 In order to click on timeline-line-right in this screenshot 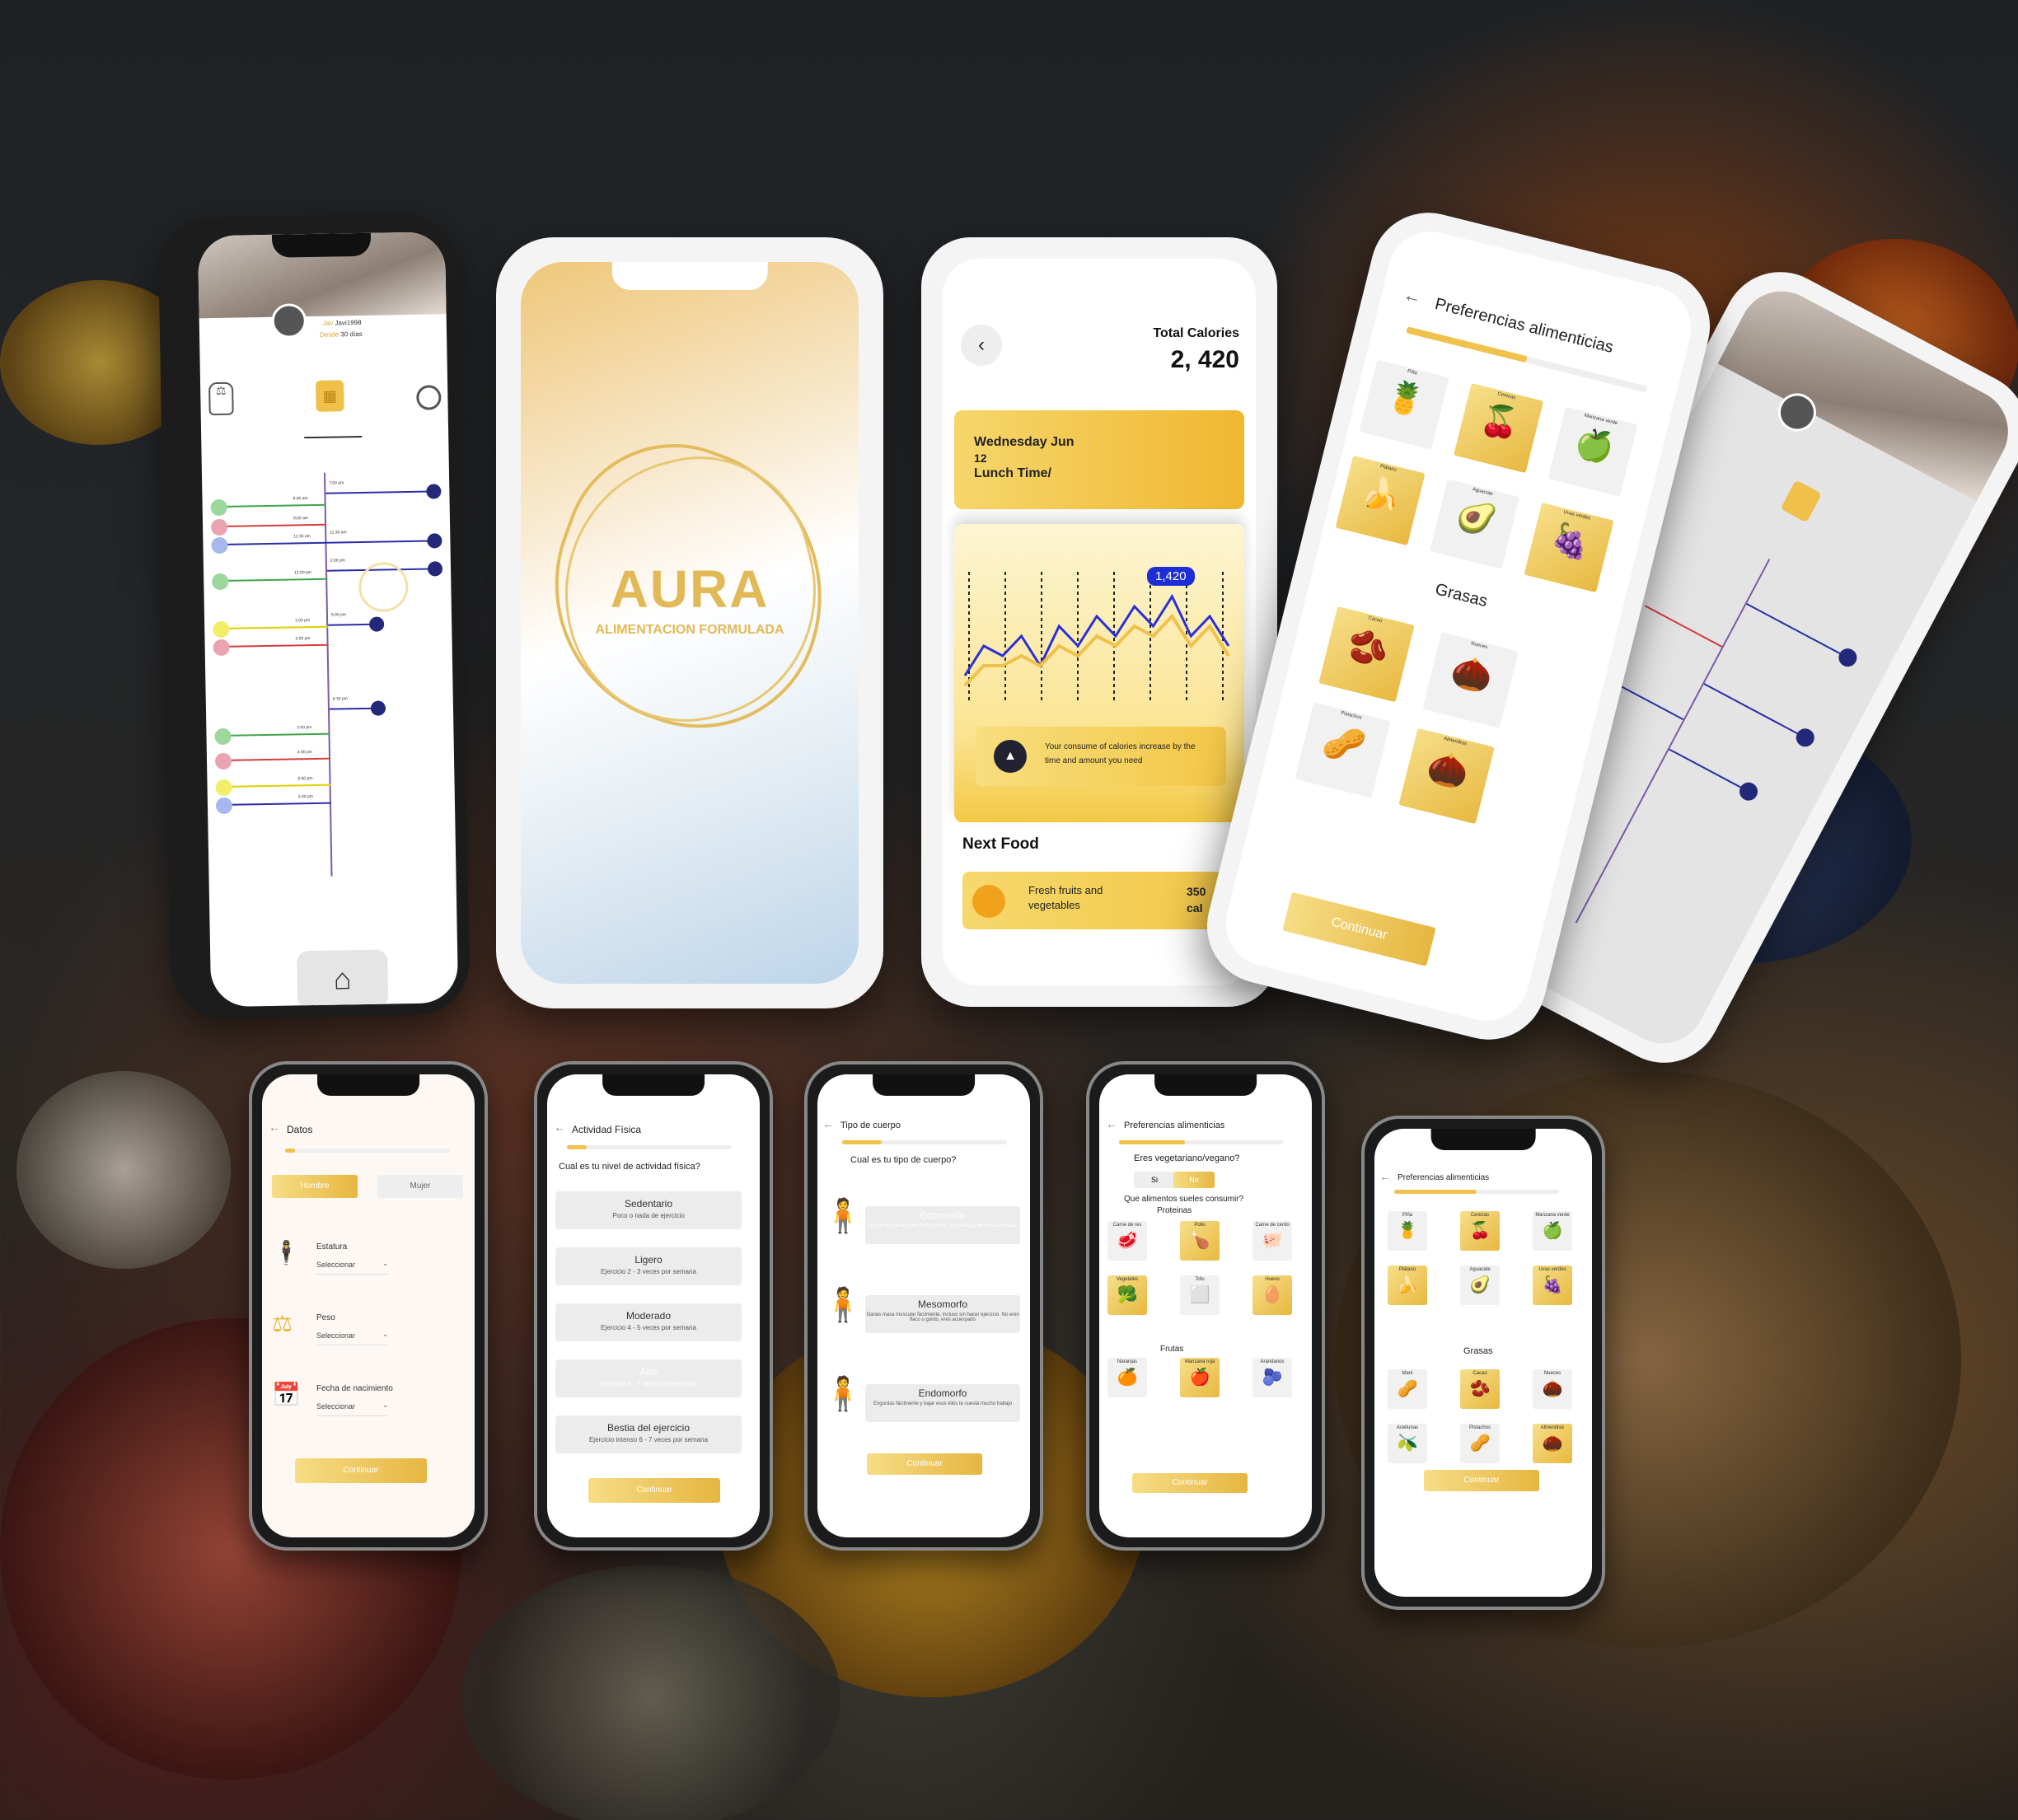, I will do `click(352, 624)`.